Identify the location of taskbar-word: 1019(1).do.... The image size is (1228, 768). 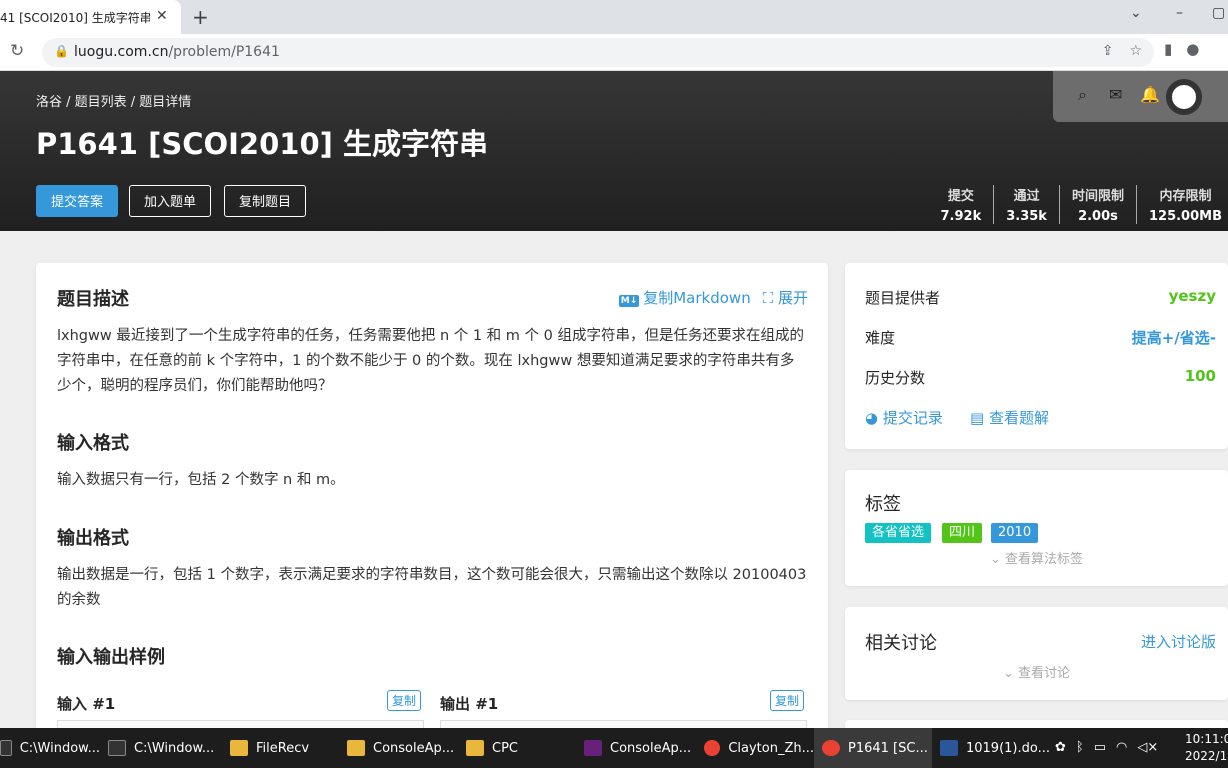
(995, 748).